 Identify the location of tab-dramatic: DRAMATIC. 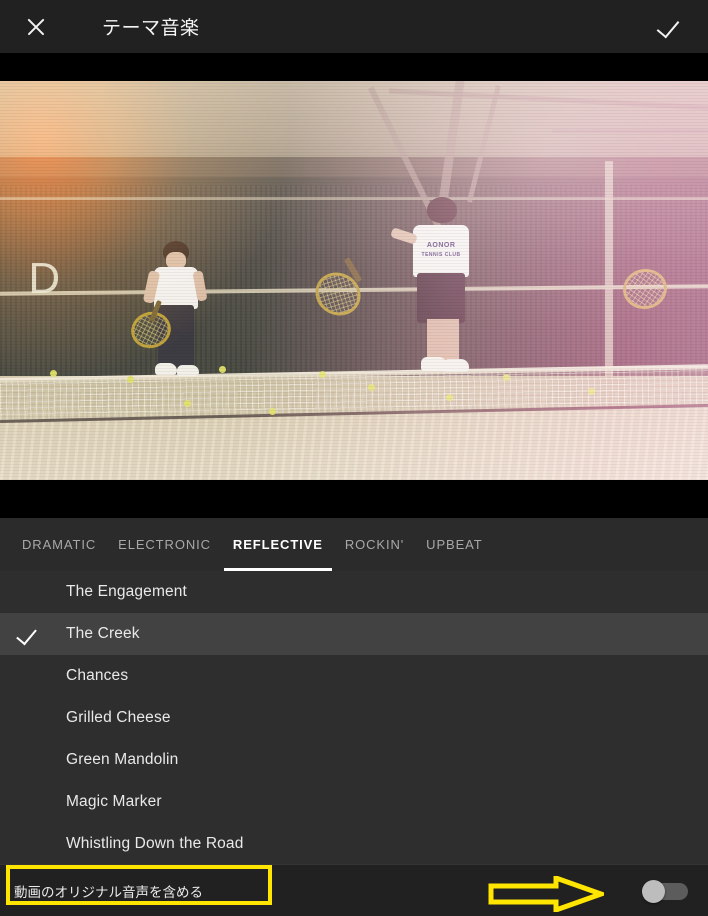
(64, 544).